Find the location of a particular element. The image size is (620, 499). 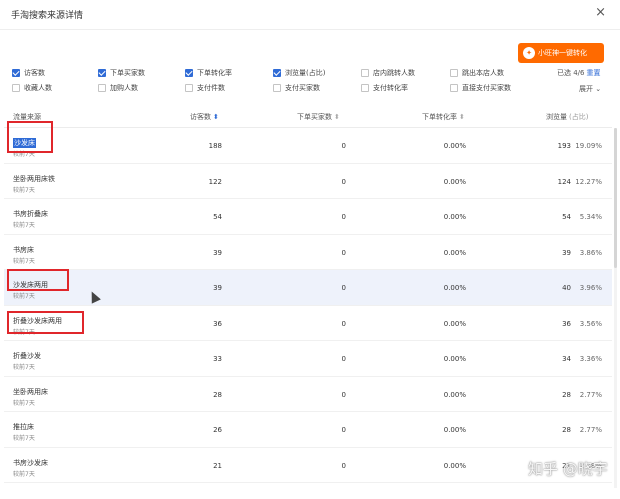

metric-option: 支付买家数 is located at coordinates (296, 88).